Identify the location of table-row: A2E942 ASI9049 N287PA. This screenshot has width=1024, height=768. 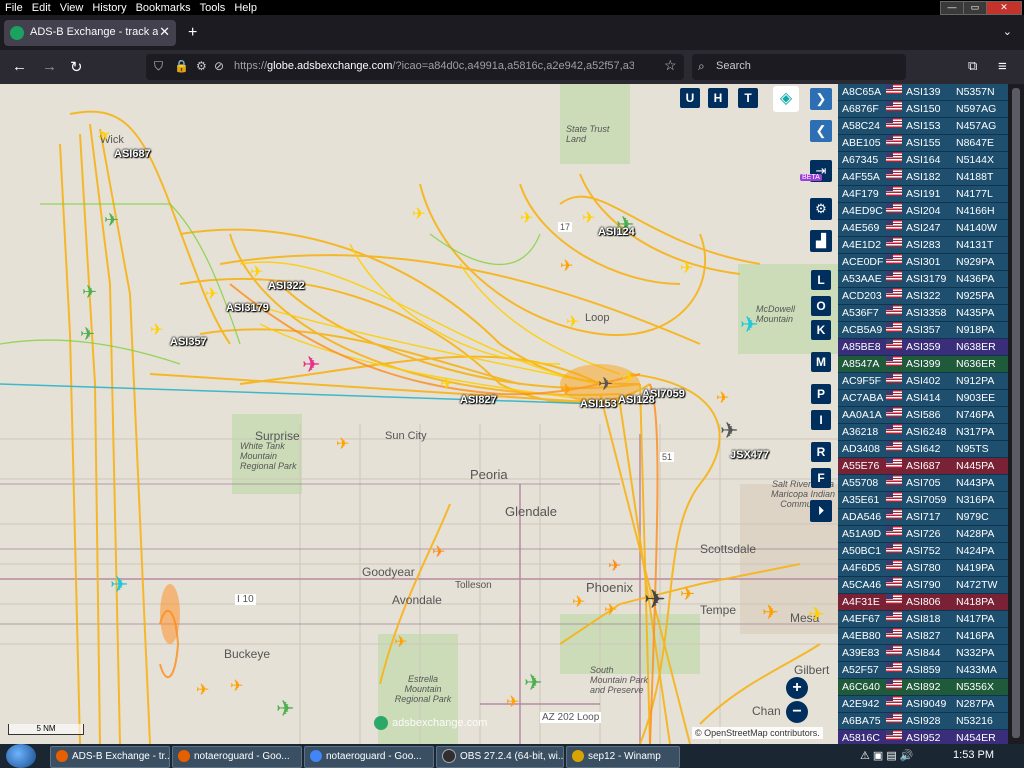
(923, 704).